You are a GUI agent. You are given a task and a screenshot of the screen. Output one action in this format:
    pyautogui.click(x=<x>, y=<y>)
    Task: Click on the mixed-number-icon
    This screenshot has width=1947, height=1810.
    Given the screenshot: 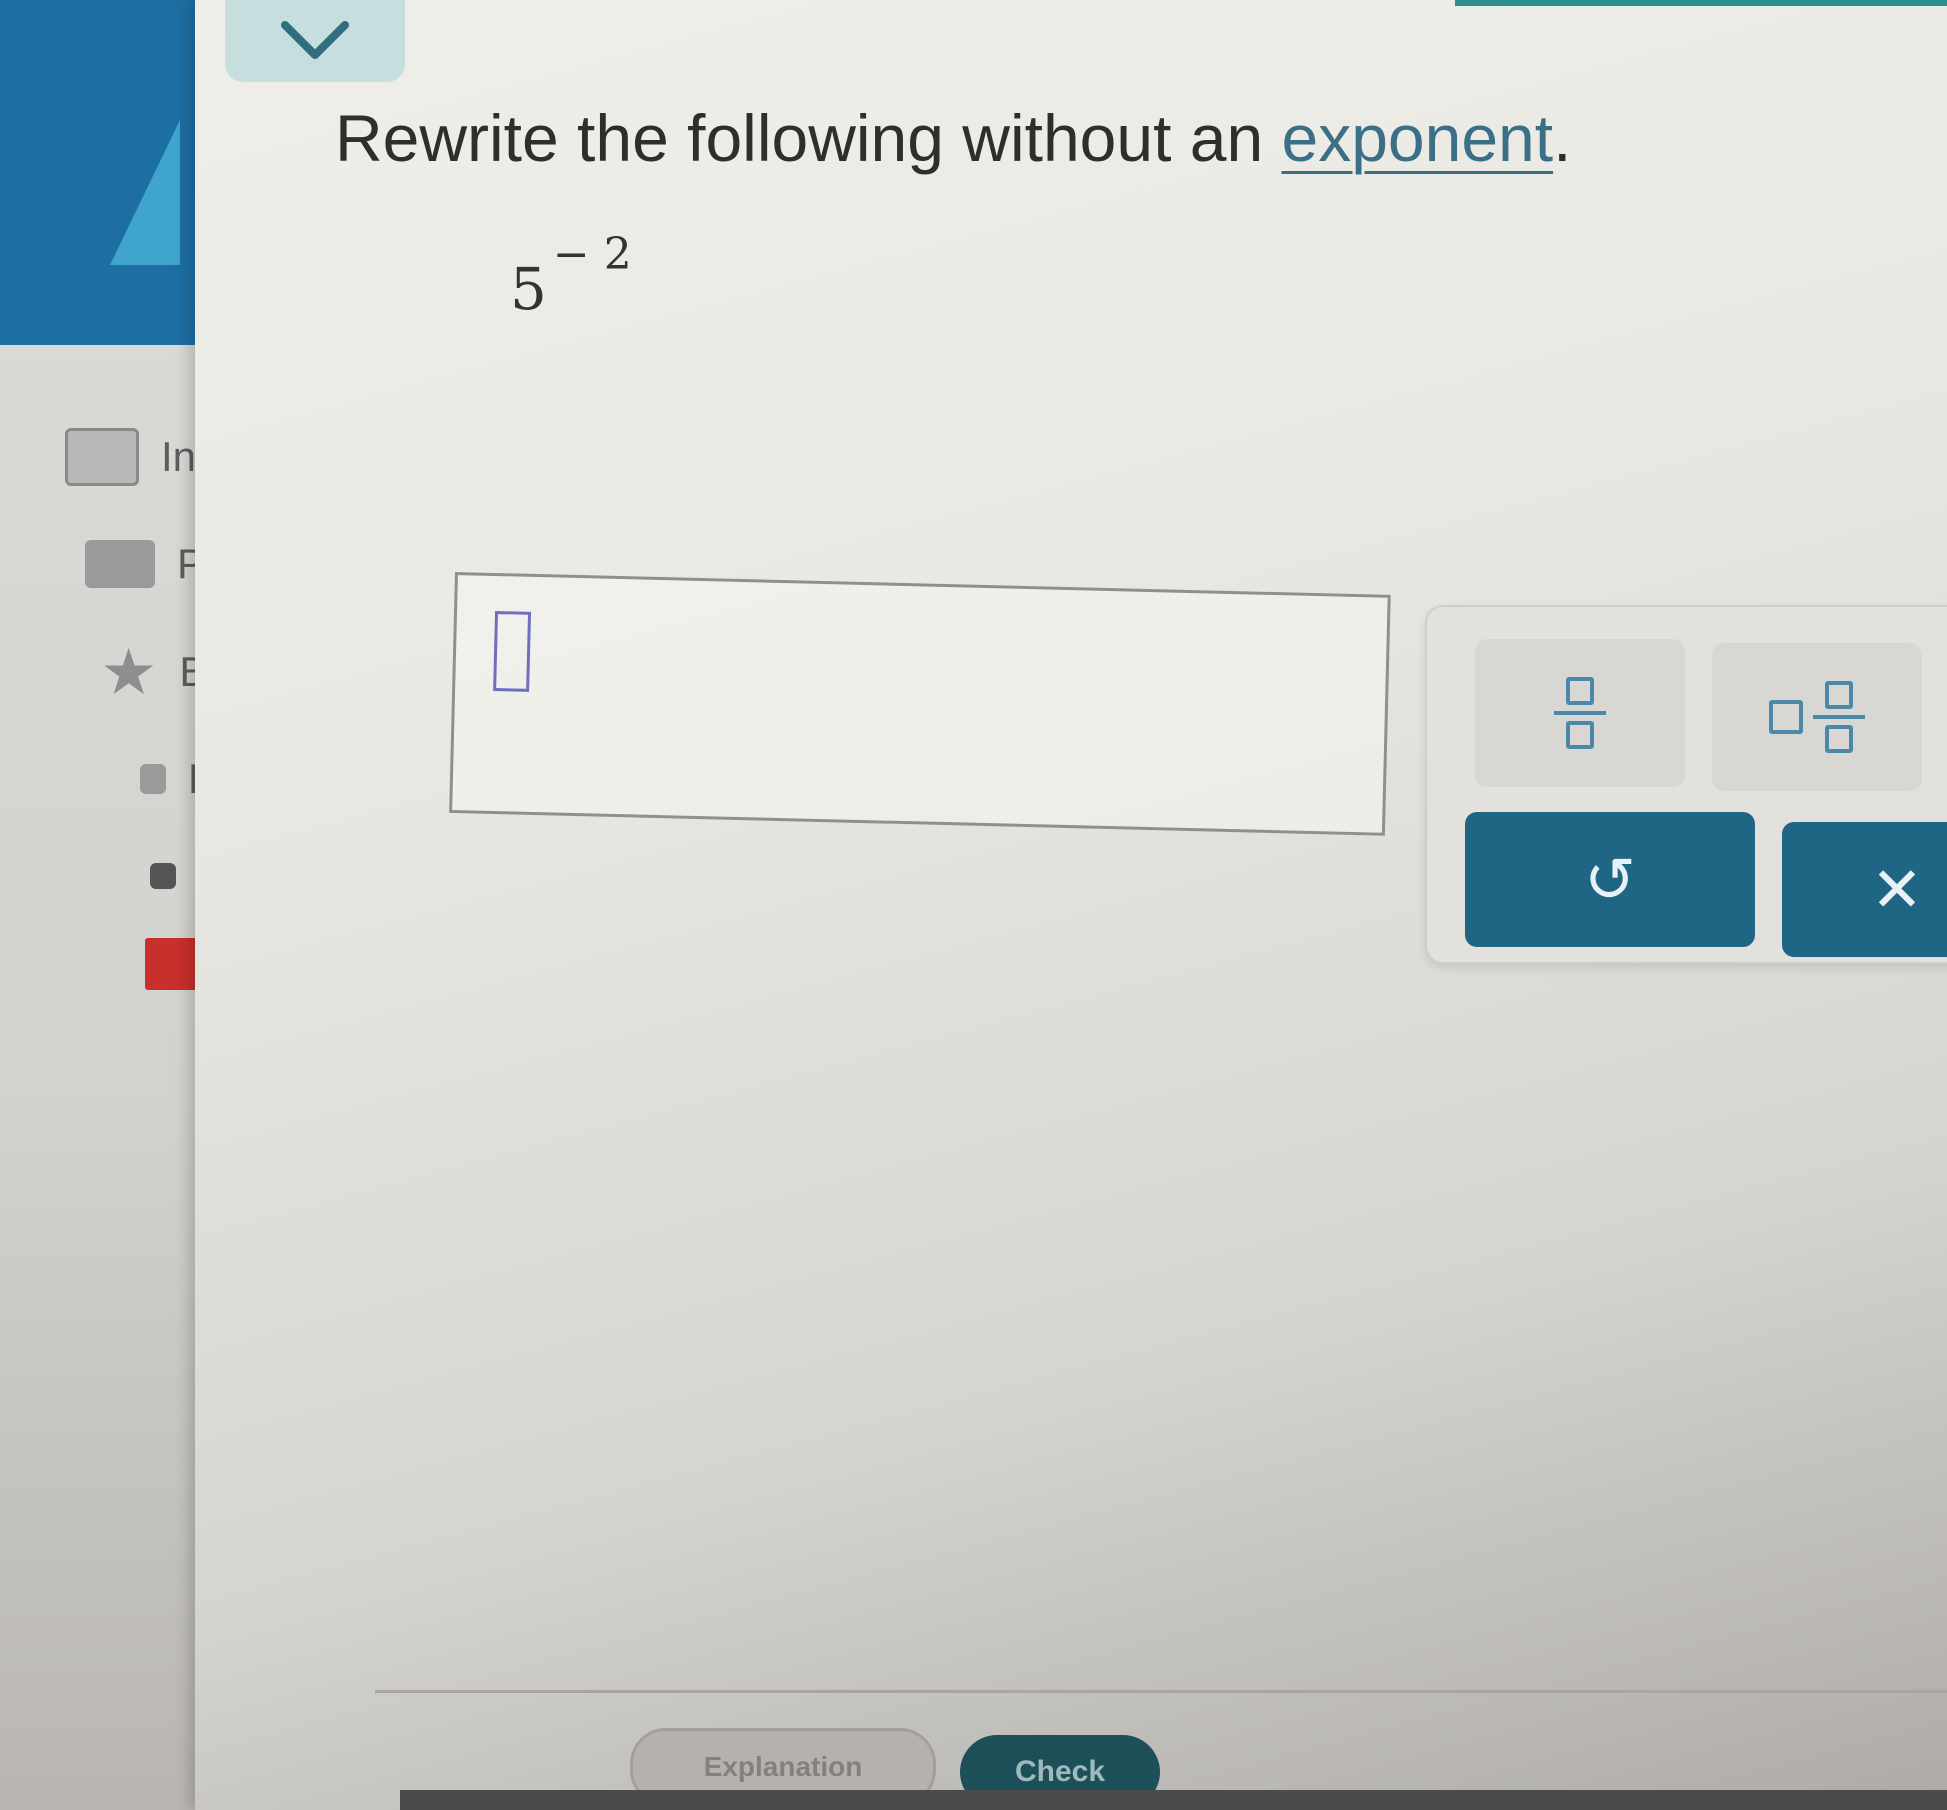 What is the action you would take?
    pyautogui.click(x=1817, y=717)
    